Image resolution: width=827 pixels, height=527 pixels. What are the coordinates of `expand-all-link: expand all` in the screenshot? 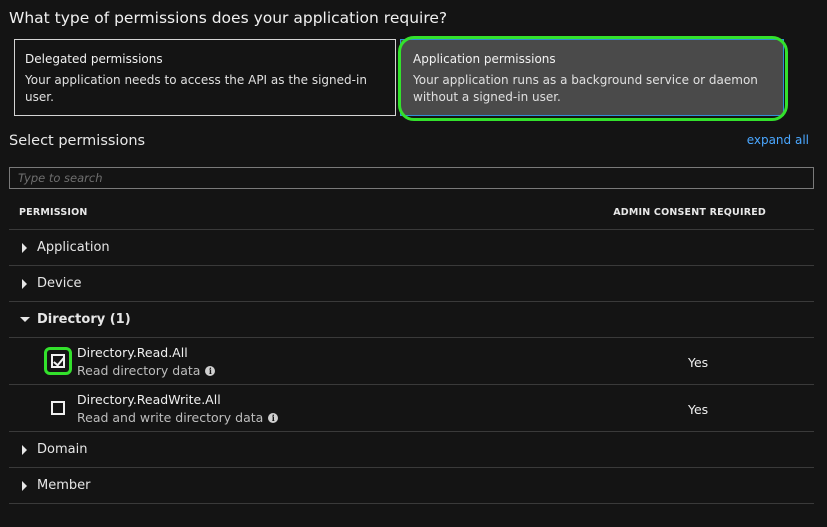 It's located at (778, 140).